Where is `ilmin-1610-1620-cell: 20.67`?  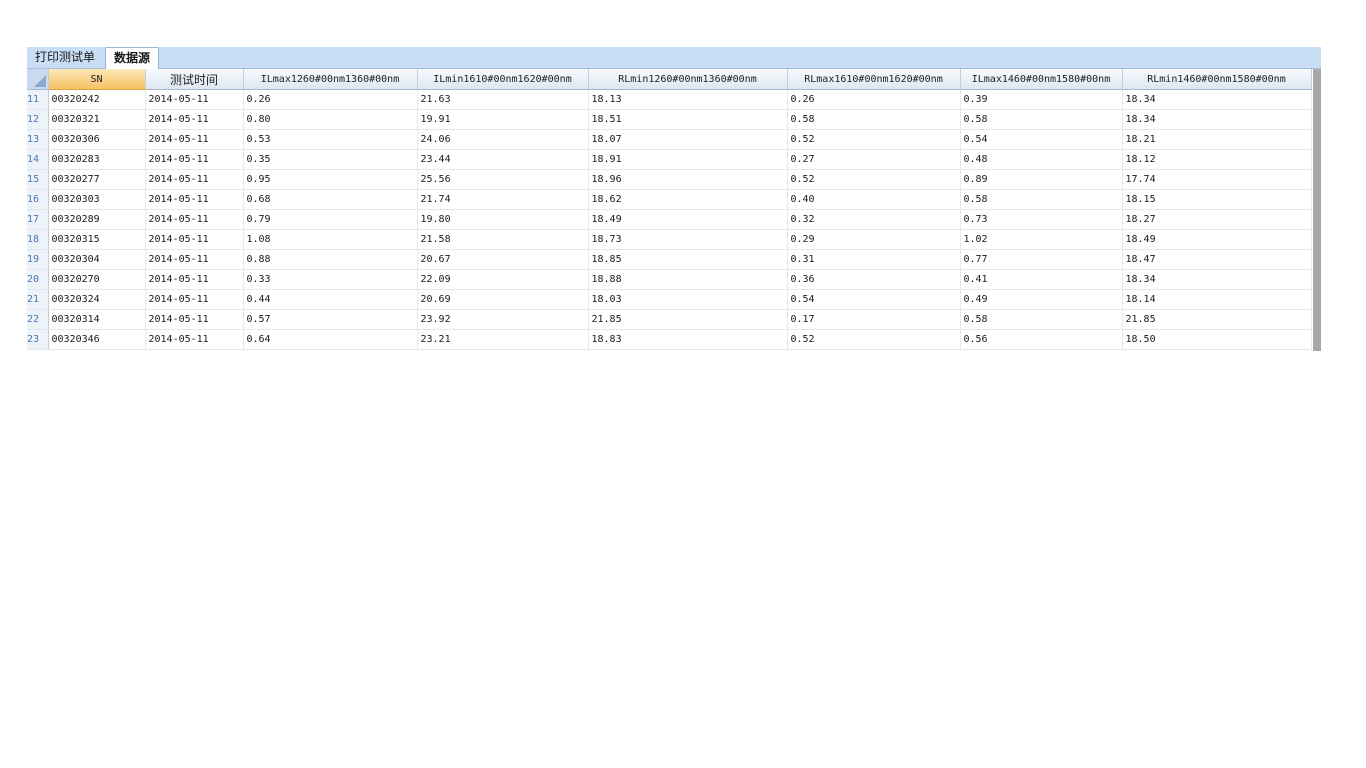 ilmin-1610-1620-cell: 20.67 is located at coordinates (503, 259).